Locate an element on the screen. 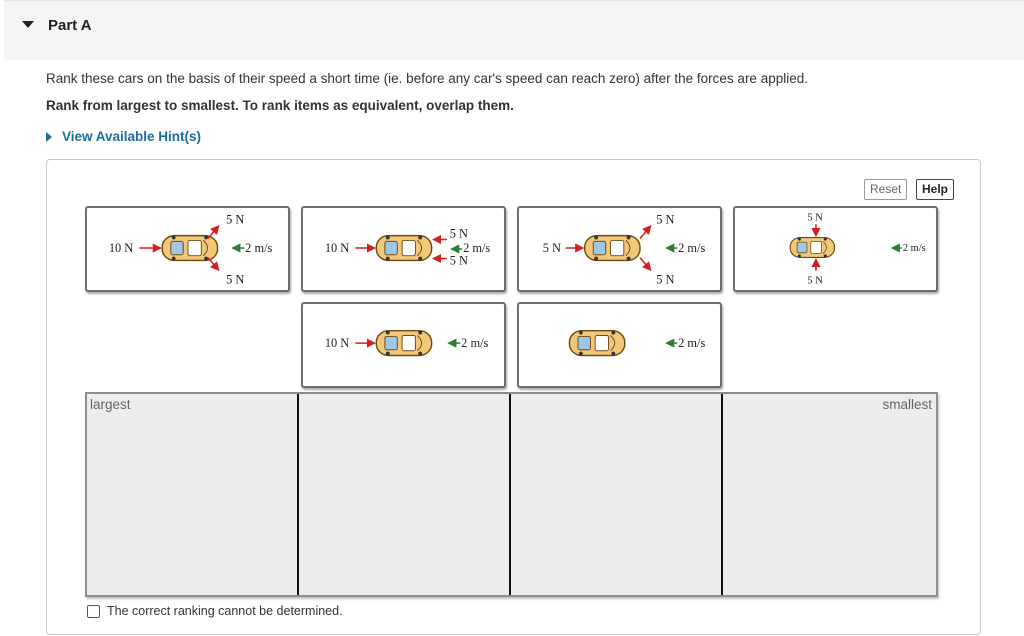 The width and height of the screenshot is (1024, 636). car-diagram: 2 m/s is located at coordinates (636, 343).